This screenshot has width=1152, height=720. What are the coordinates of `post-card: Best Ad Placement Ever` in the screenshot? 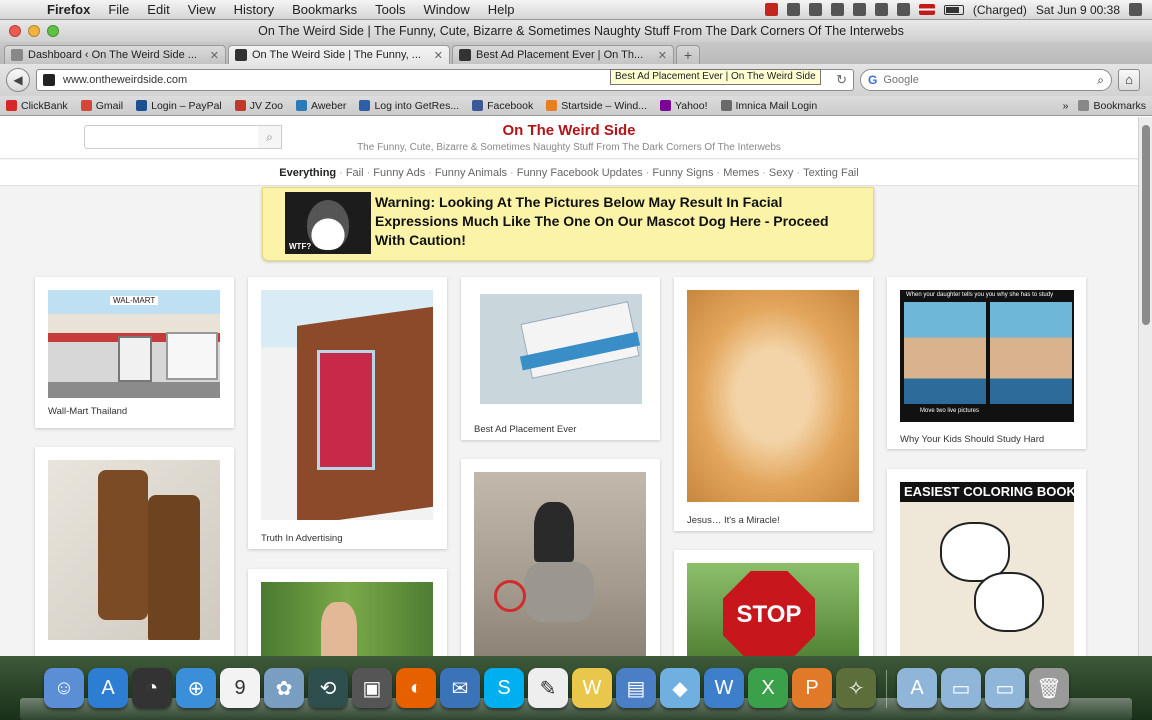 It's located at (560, 358).